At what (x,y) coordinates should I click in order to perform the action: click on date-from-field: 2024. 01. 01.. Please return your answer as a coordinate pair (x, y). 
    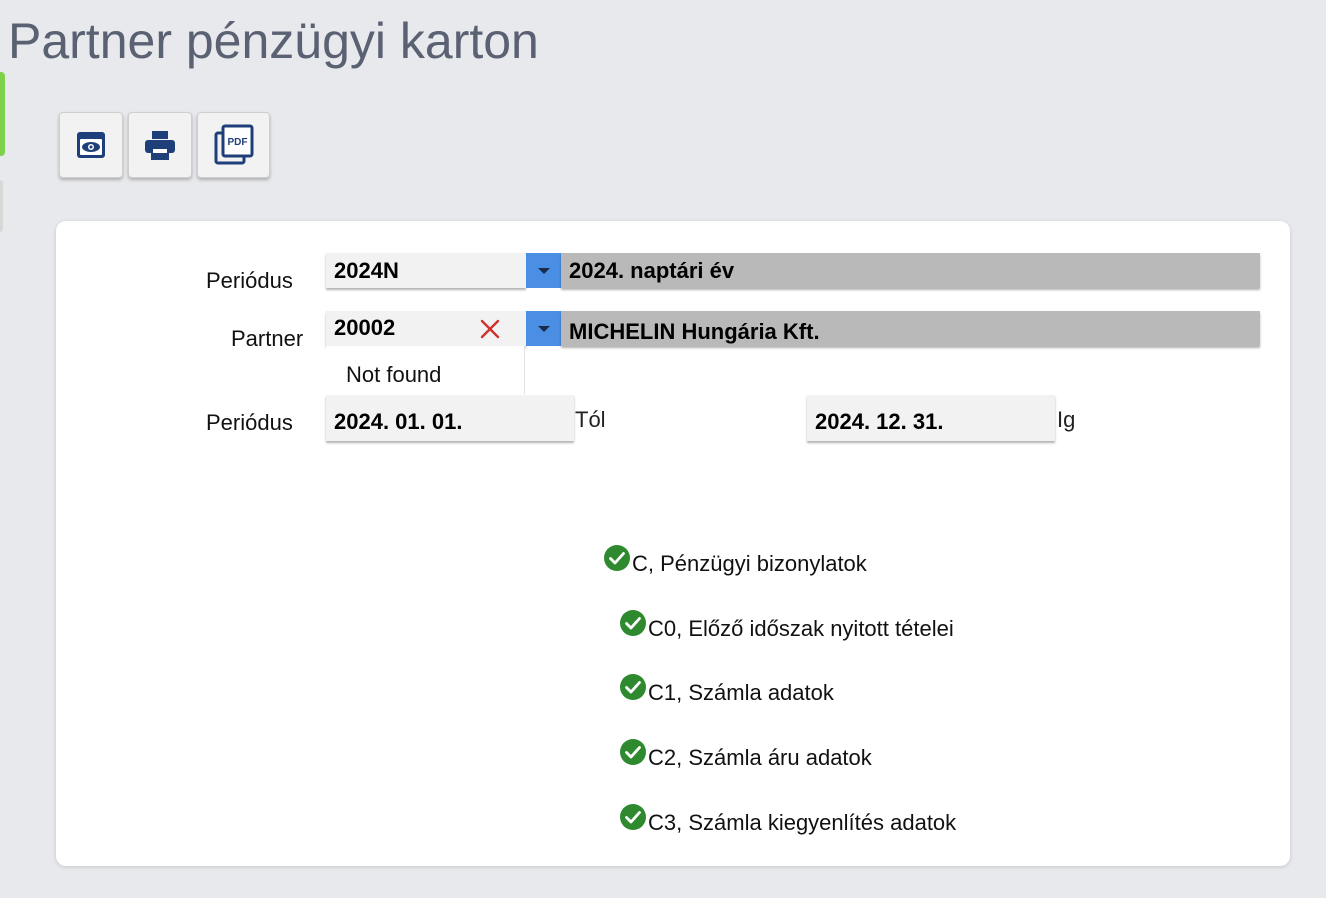
    Looking at the image, I should click on (450, 418).